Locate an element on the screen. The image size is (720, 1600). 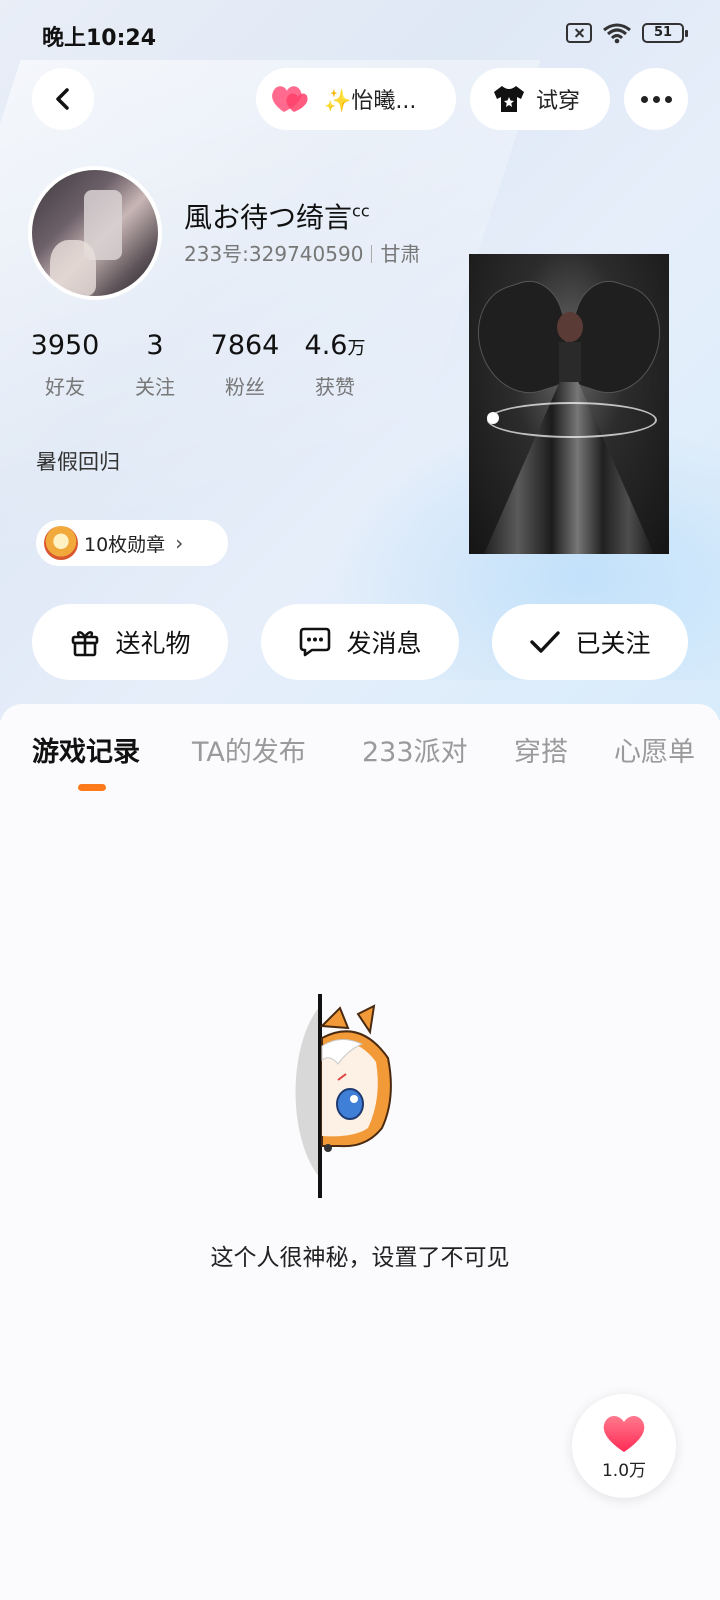
bio-text: 暑假回归 is located at coordinates (78, 462).